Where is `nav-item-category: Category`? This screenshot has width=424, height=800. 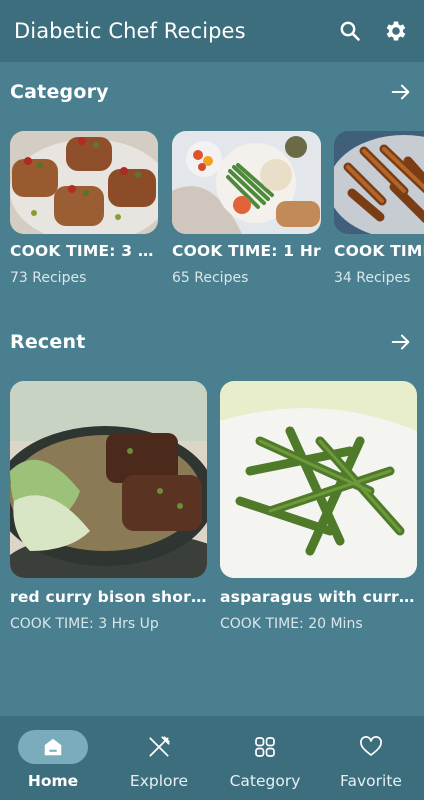 nav-item-category: Category is located at coordinates (265, 758).